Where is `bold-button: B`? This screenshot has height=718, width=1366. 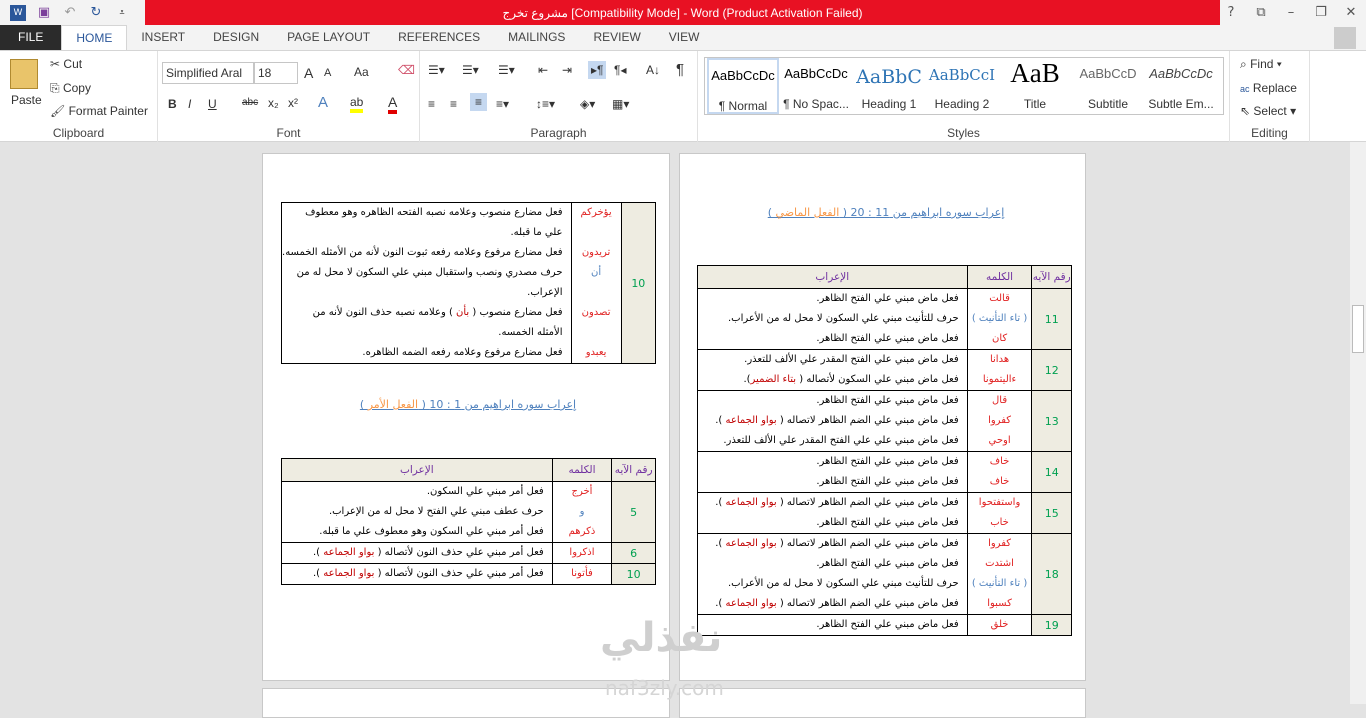 bold-button: B is located at coordinates (172, 104).